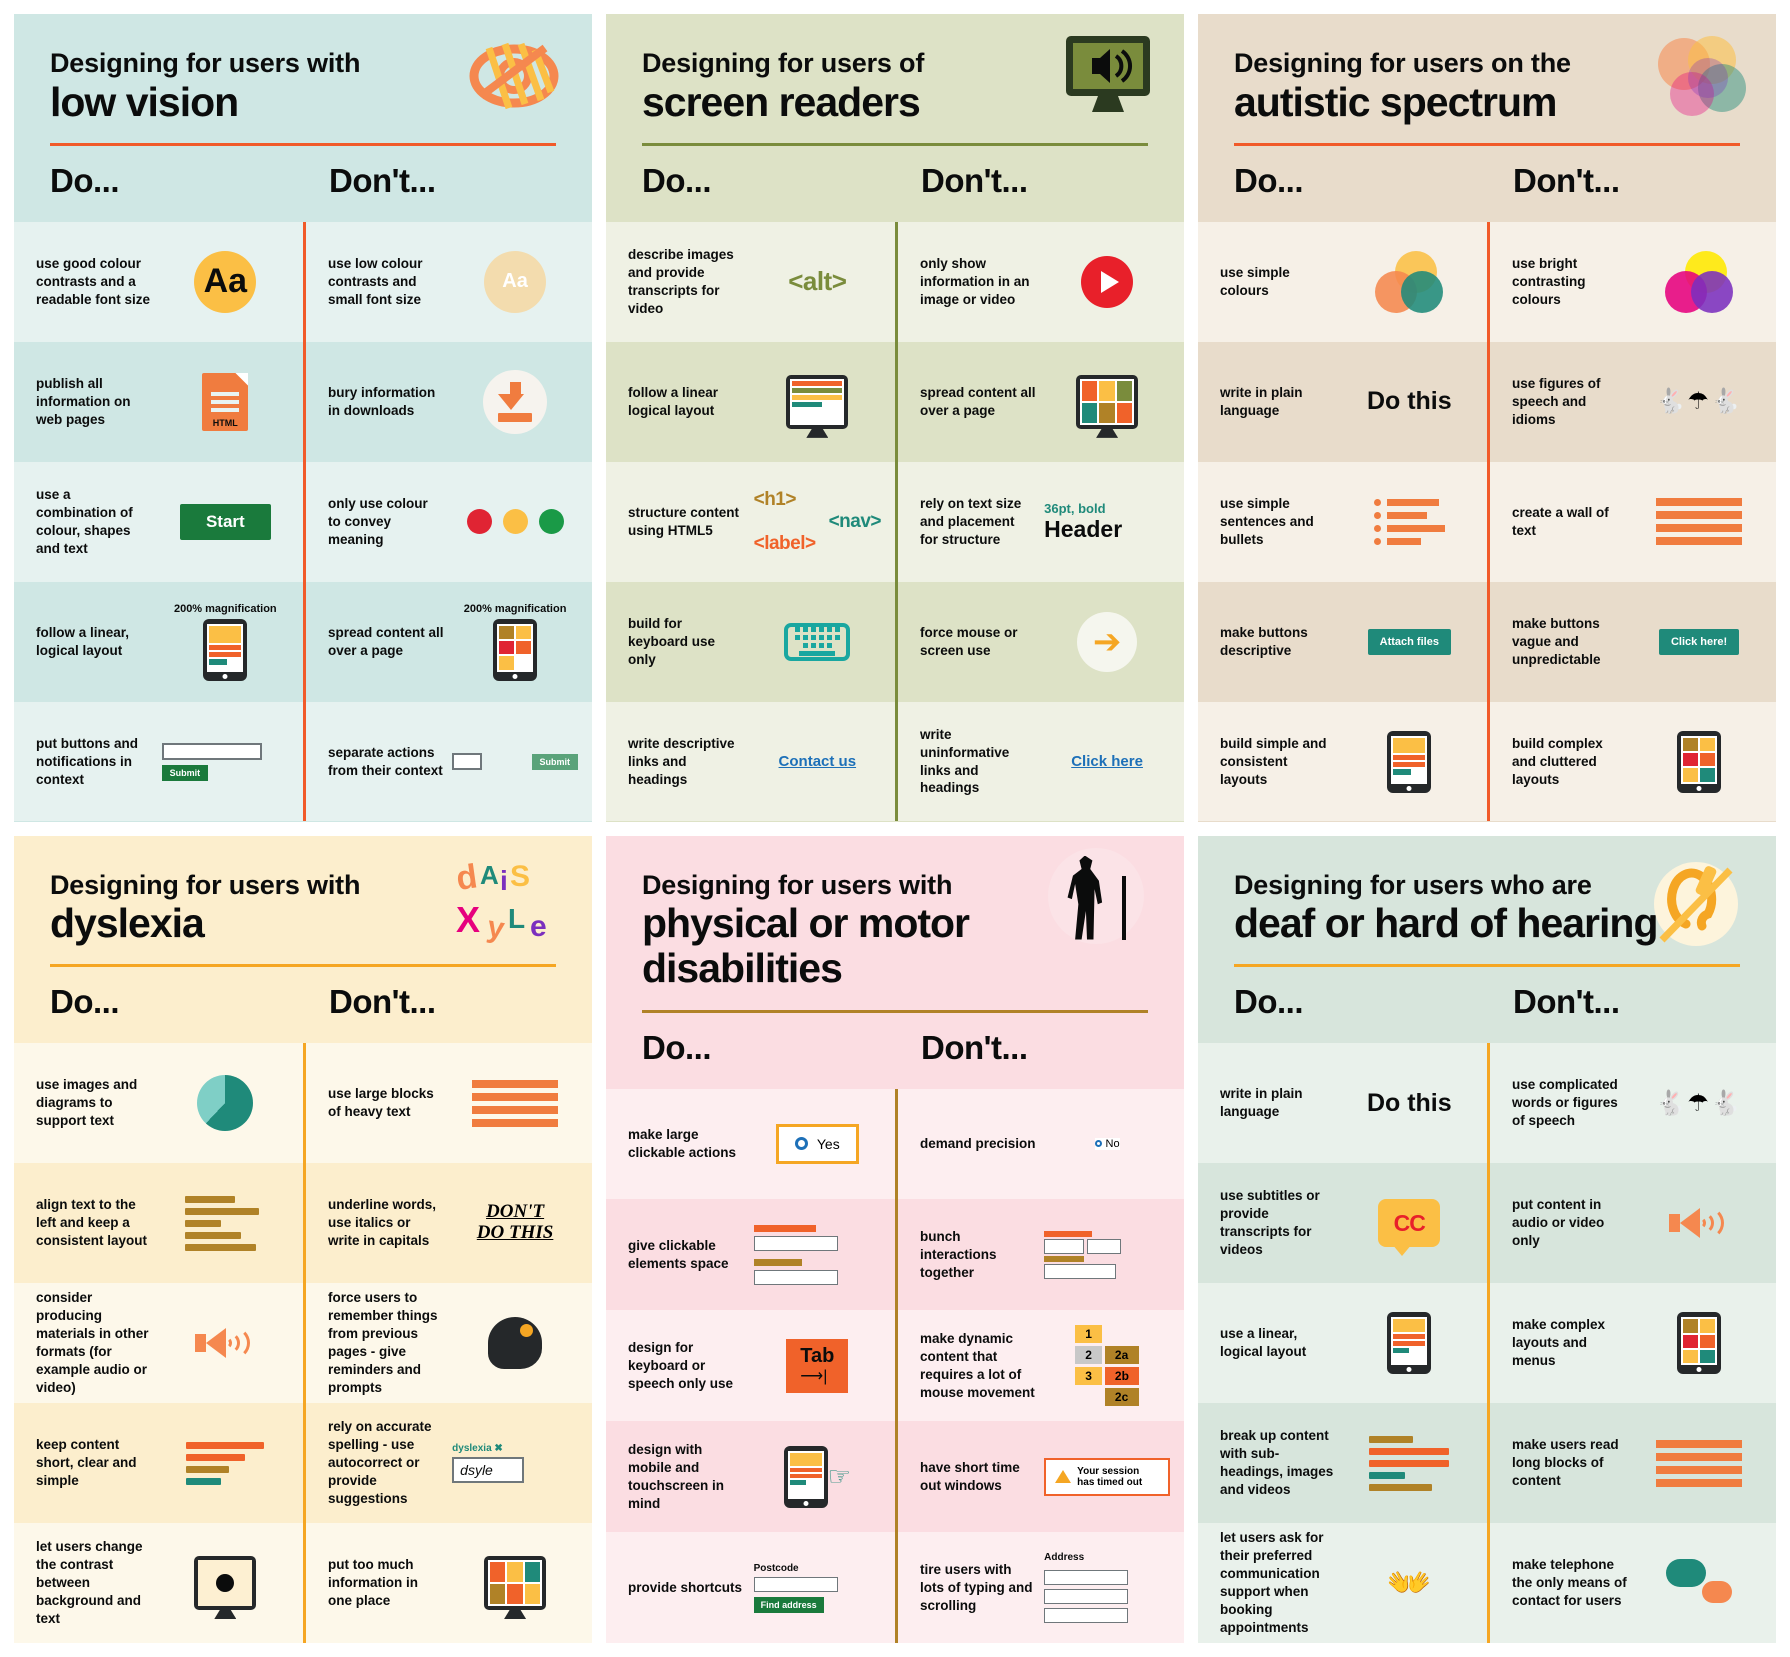  What do you see at coordinates (1108, 77) in the screenshot?
I see `screen-reader-monitor-icon` at bounding box center [1108, 77].